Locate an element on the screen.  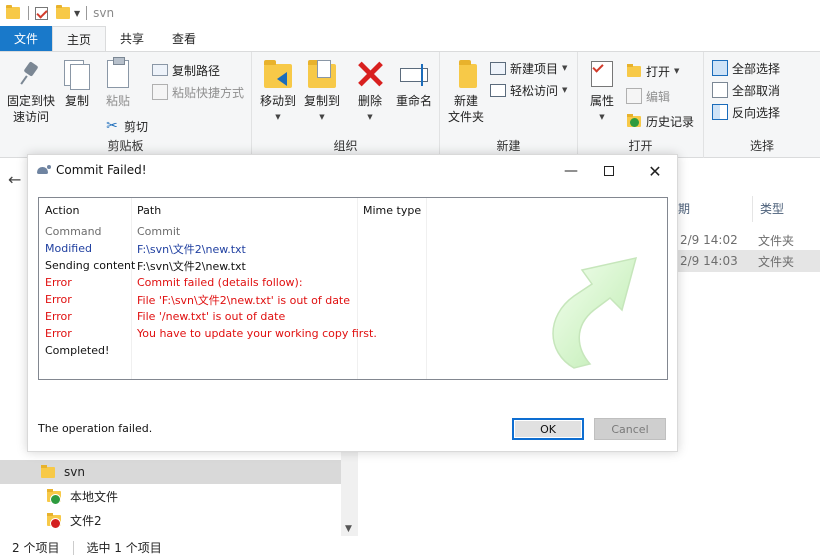
tab-file: 文件 is located at coordinates (26, 38).